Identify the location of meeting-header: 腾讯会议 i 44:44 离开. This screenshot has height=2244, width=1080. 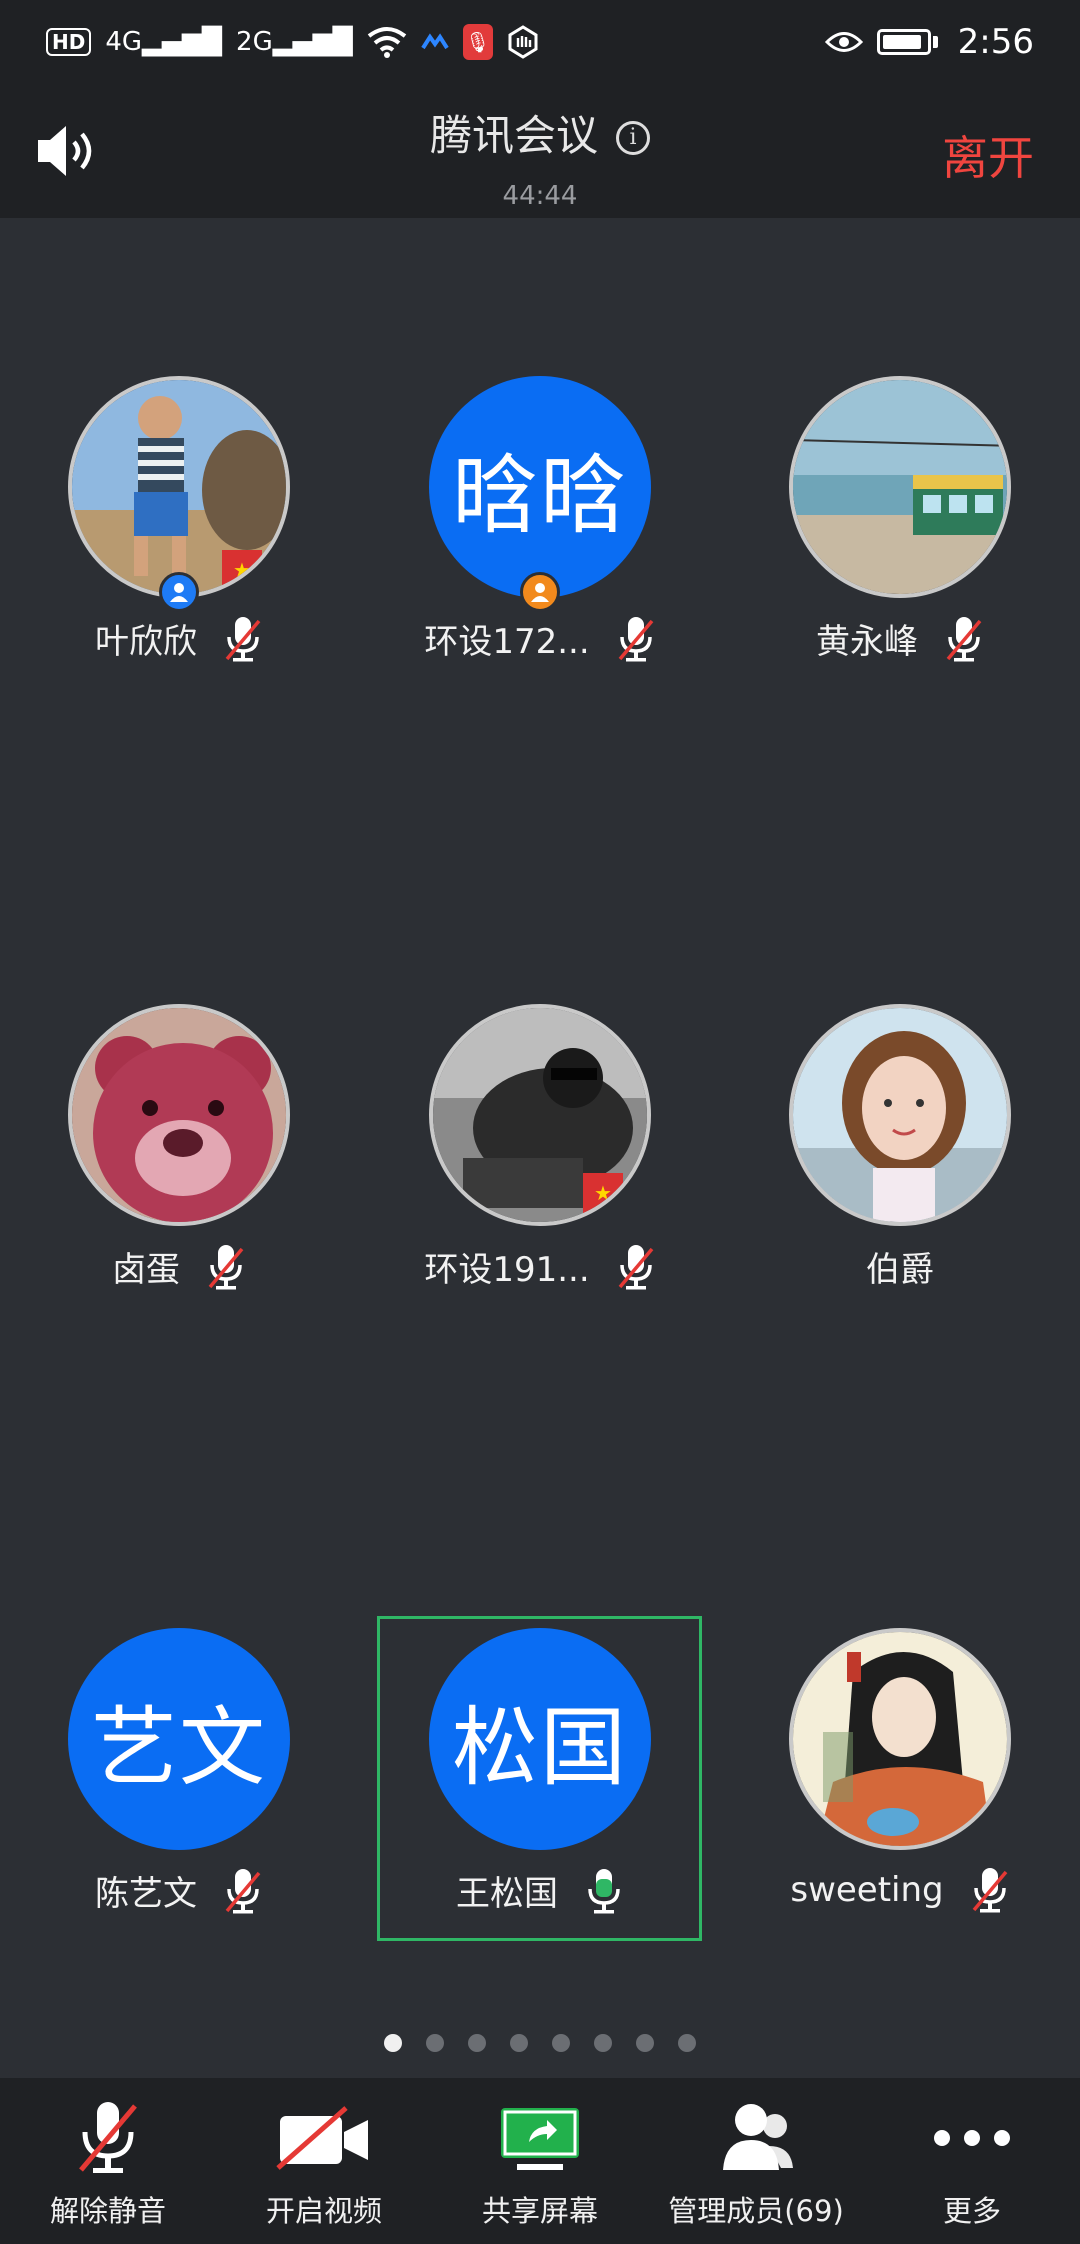
(540, 151).